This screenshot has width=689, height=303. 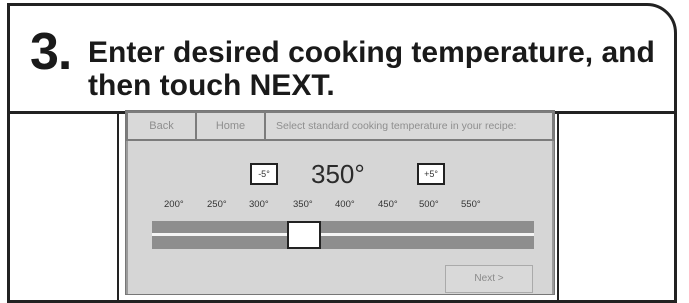 What do you see at coordinates (388, 204) in the screenshot?
I see `slider-tick-label: 450°` at bounding box center [388, 204].